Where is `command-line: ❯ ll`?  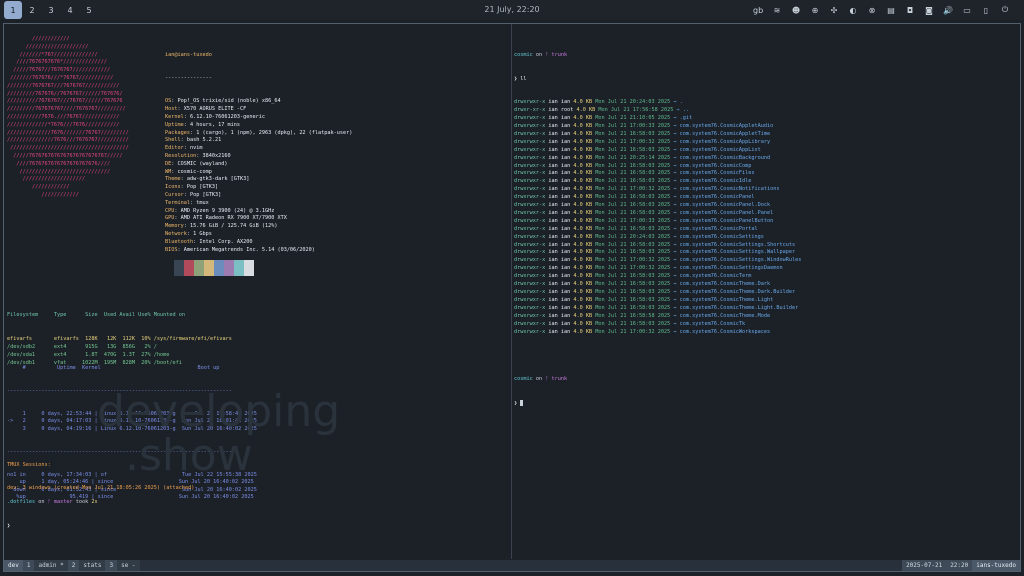
command-line: ❯ ll is located at coordinates (520, 78).